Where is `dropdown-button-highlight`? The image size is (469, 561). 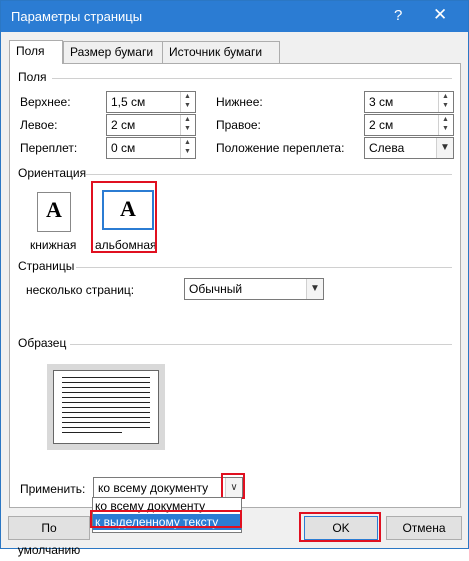 dropdown-button-highlight is located at coordinates (233, 486).